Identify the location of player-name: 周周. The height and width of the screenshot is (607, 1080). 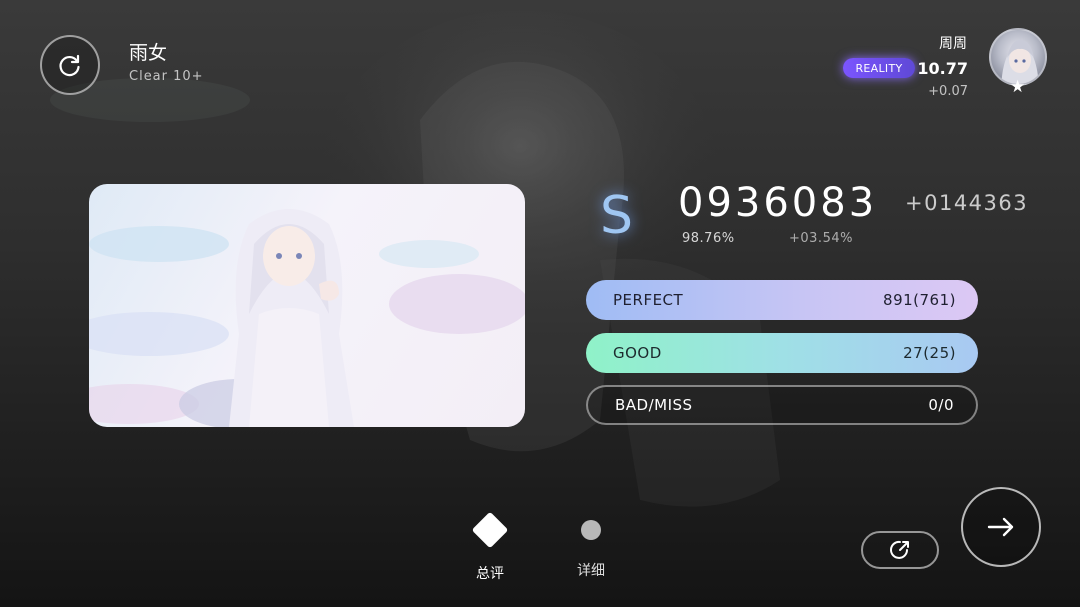
(953, 44).